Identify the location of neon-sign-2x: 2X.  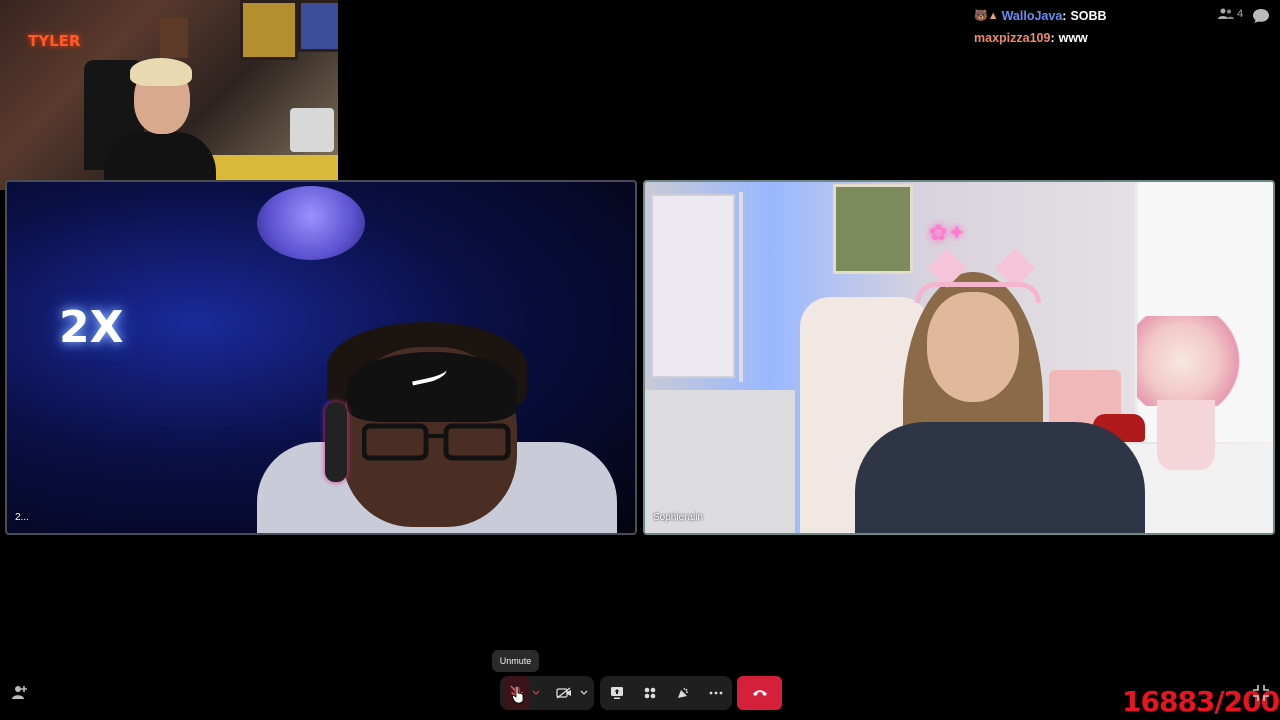
(91, 327).